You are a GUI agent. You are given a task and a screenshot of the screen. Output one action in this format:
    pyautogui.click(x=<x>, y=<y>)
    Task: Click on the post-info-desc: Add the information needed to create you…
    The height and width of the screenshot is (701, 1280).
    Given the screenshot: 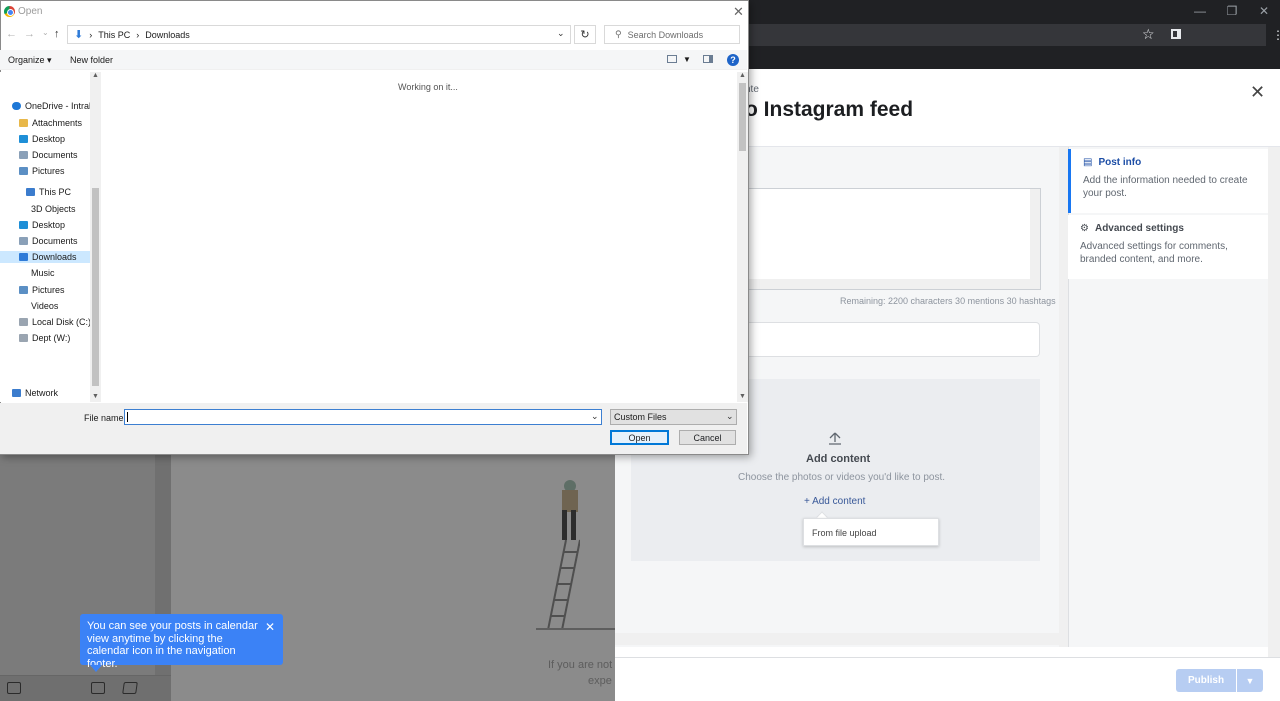 What is the action you would take?
    pyautogui.click(x=1165, y=187)
    